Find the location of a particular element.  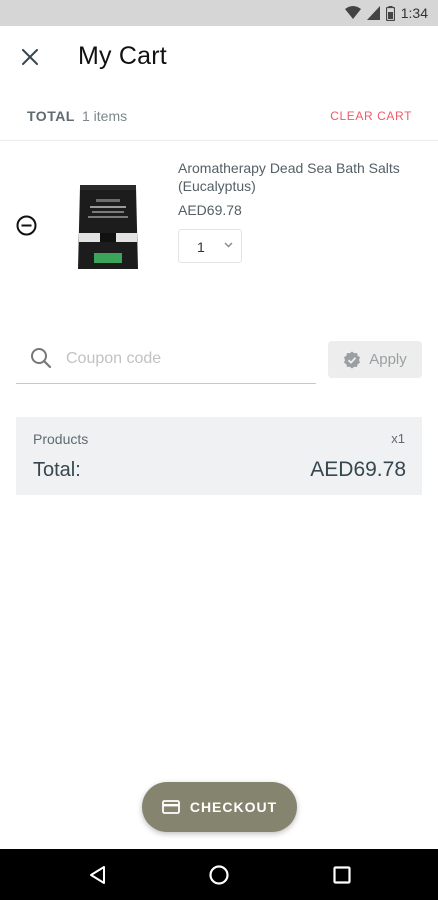

products-label: Products is located at coordinates (61, 439).